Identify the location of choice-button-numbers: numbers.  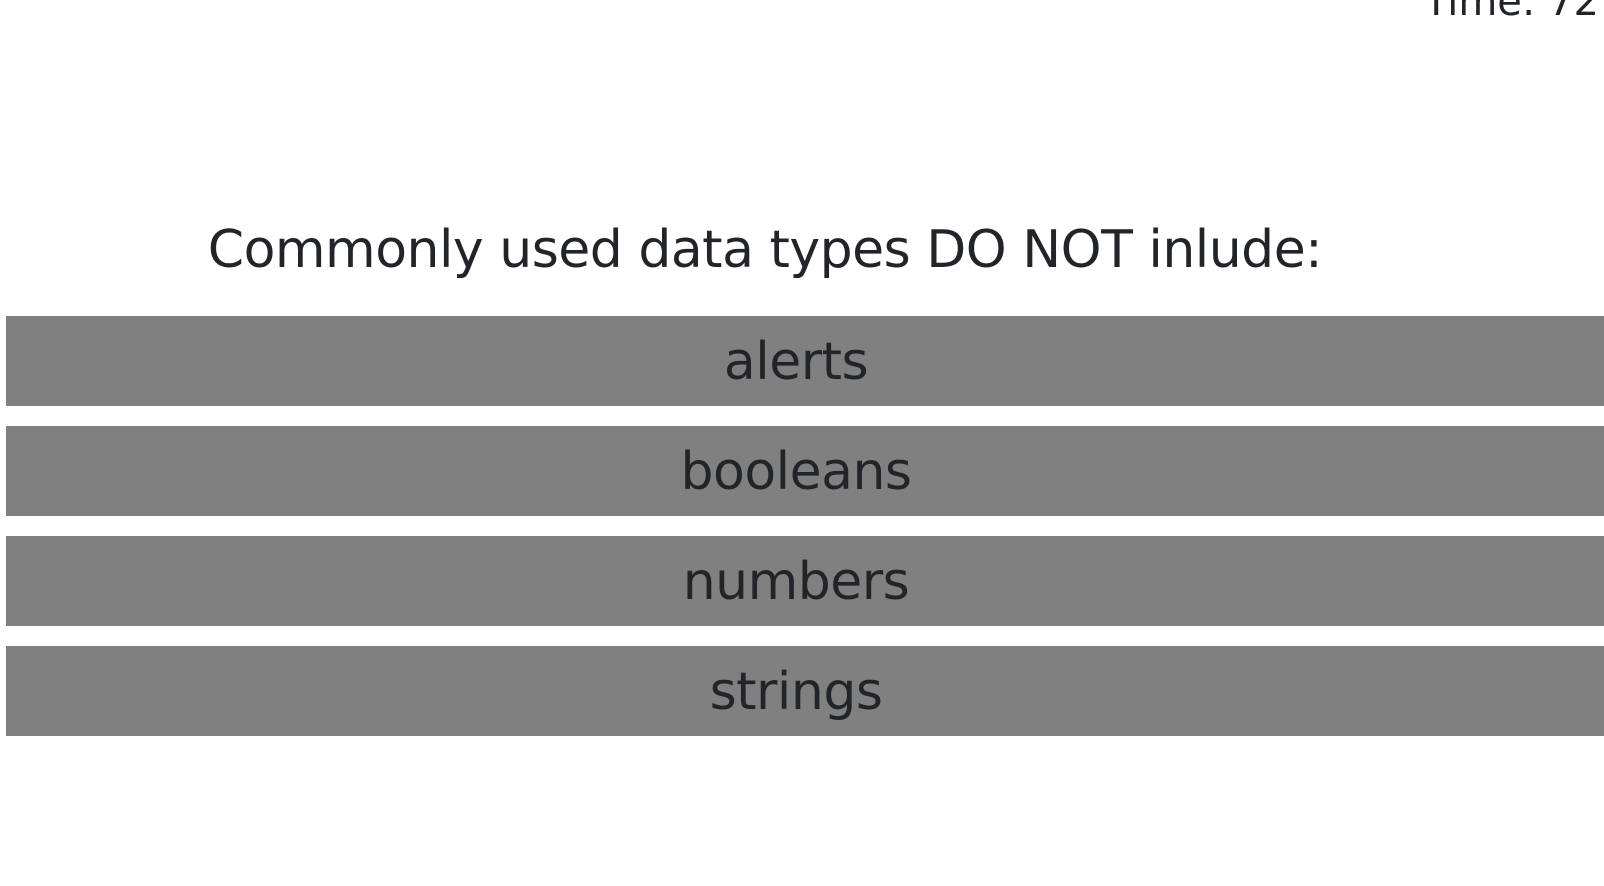
(805, 581).